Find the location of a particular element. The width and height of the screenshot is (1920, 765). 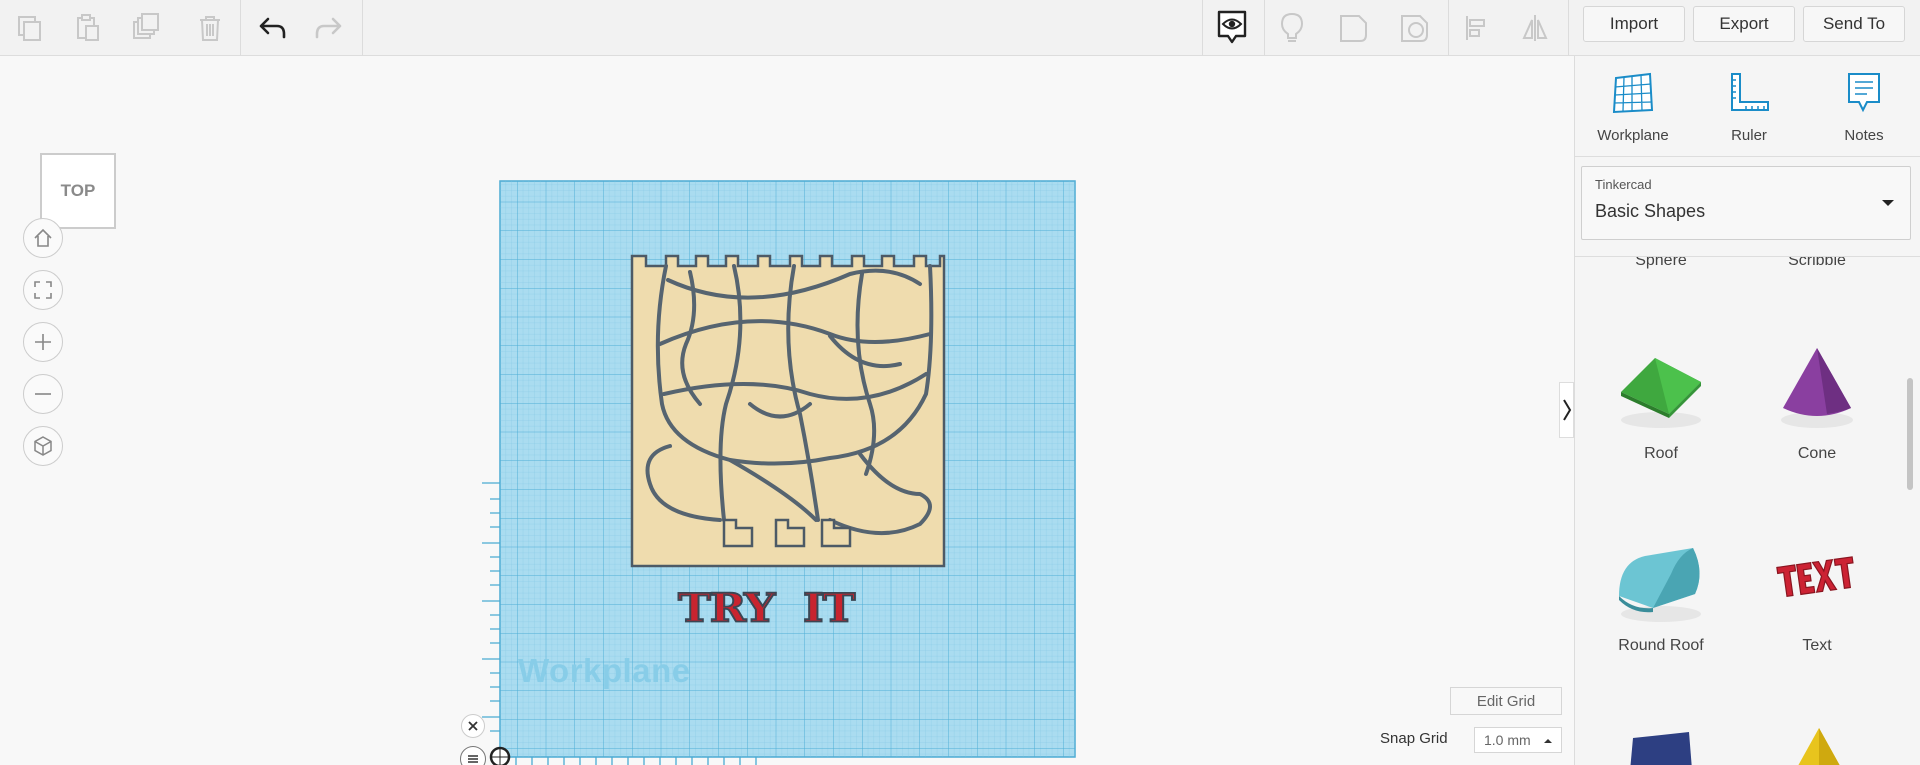

eye-bubble-icon is located at coordinates (1232, 27).